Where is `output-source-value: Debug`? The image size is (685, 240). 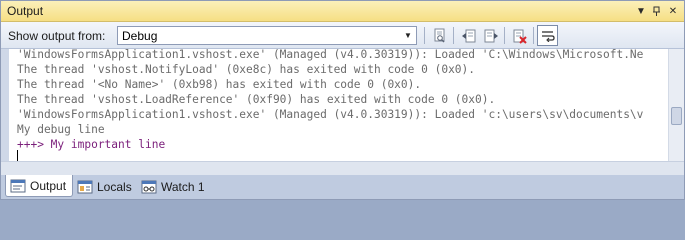 output-source-value: Debug is located at coordinates (140, 36).